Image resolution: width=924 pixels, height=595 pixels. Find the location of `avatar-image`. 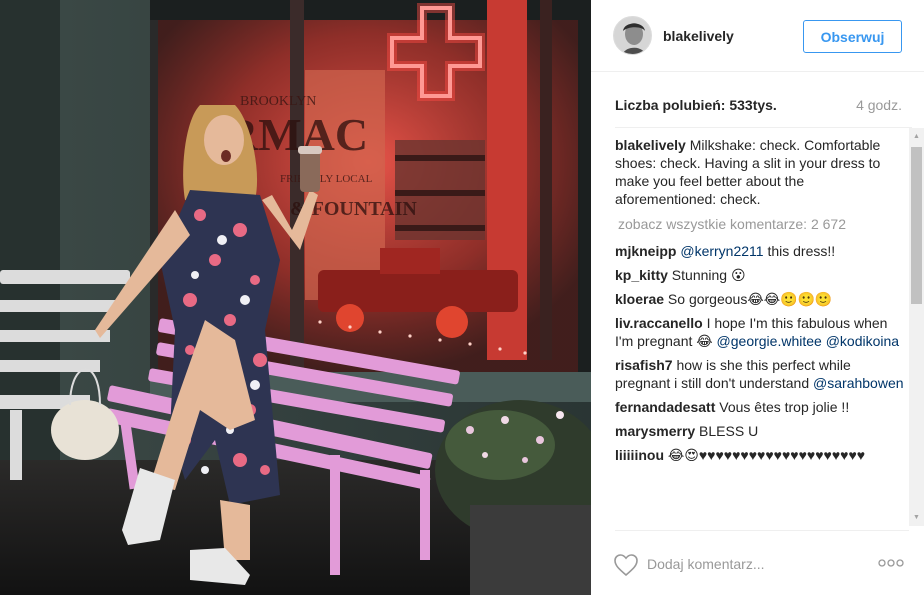

avatar-image is located at coordinates (632, 35).